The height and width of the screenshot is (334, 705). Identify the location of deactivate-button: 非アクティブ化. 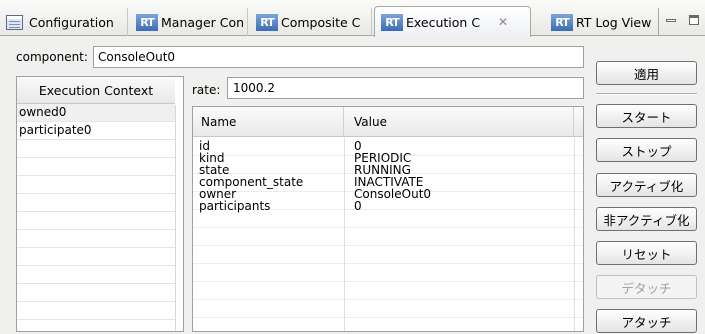
(646, 219).